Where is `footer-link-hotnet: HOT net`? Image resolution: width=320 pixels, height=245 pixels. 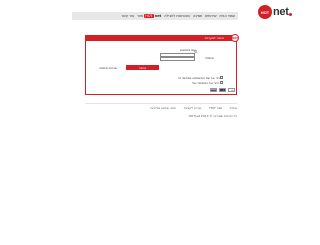 footer-link-hotnet: HOT net is located at coordinates (215, 108).